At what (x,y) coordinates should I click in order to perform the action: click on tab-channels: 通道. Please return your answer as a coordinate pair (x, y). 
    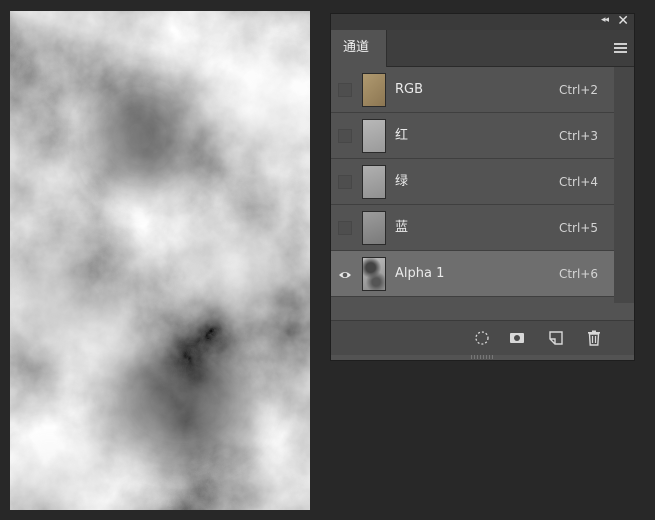
    Looking at the image, I should click on (359, 48).